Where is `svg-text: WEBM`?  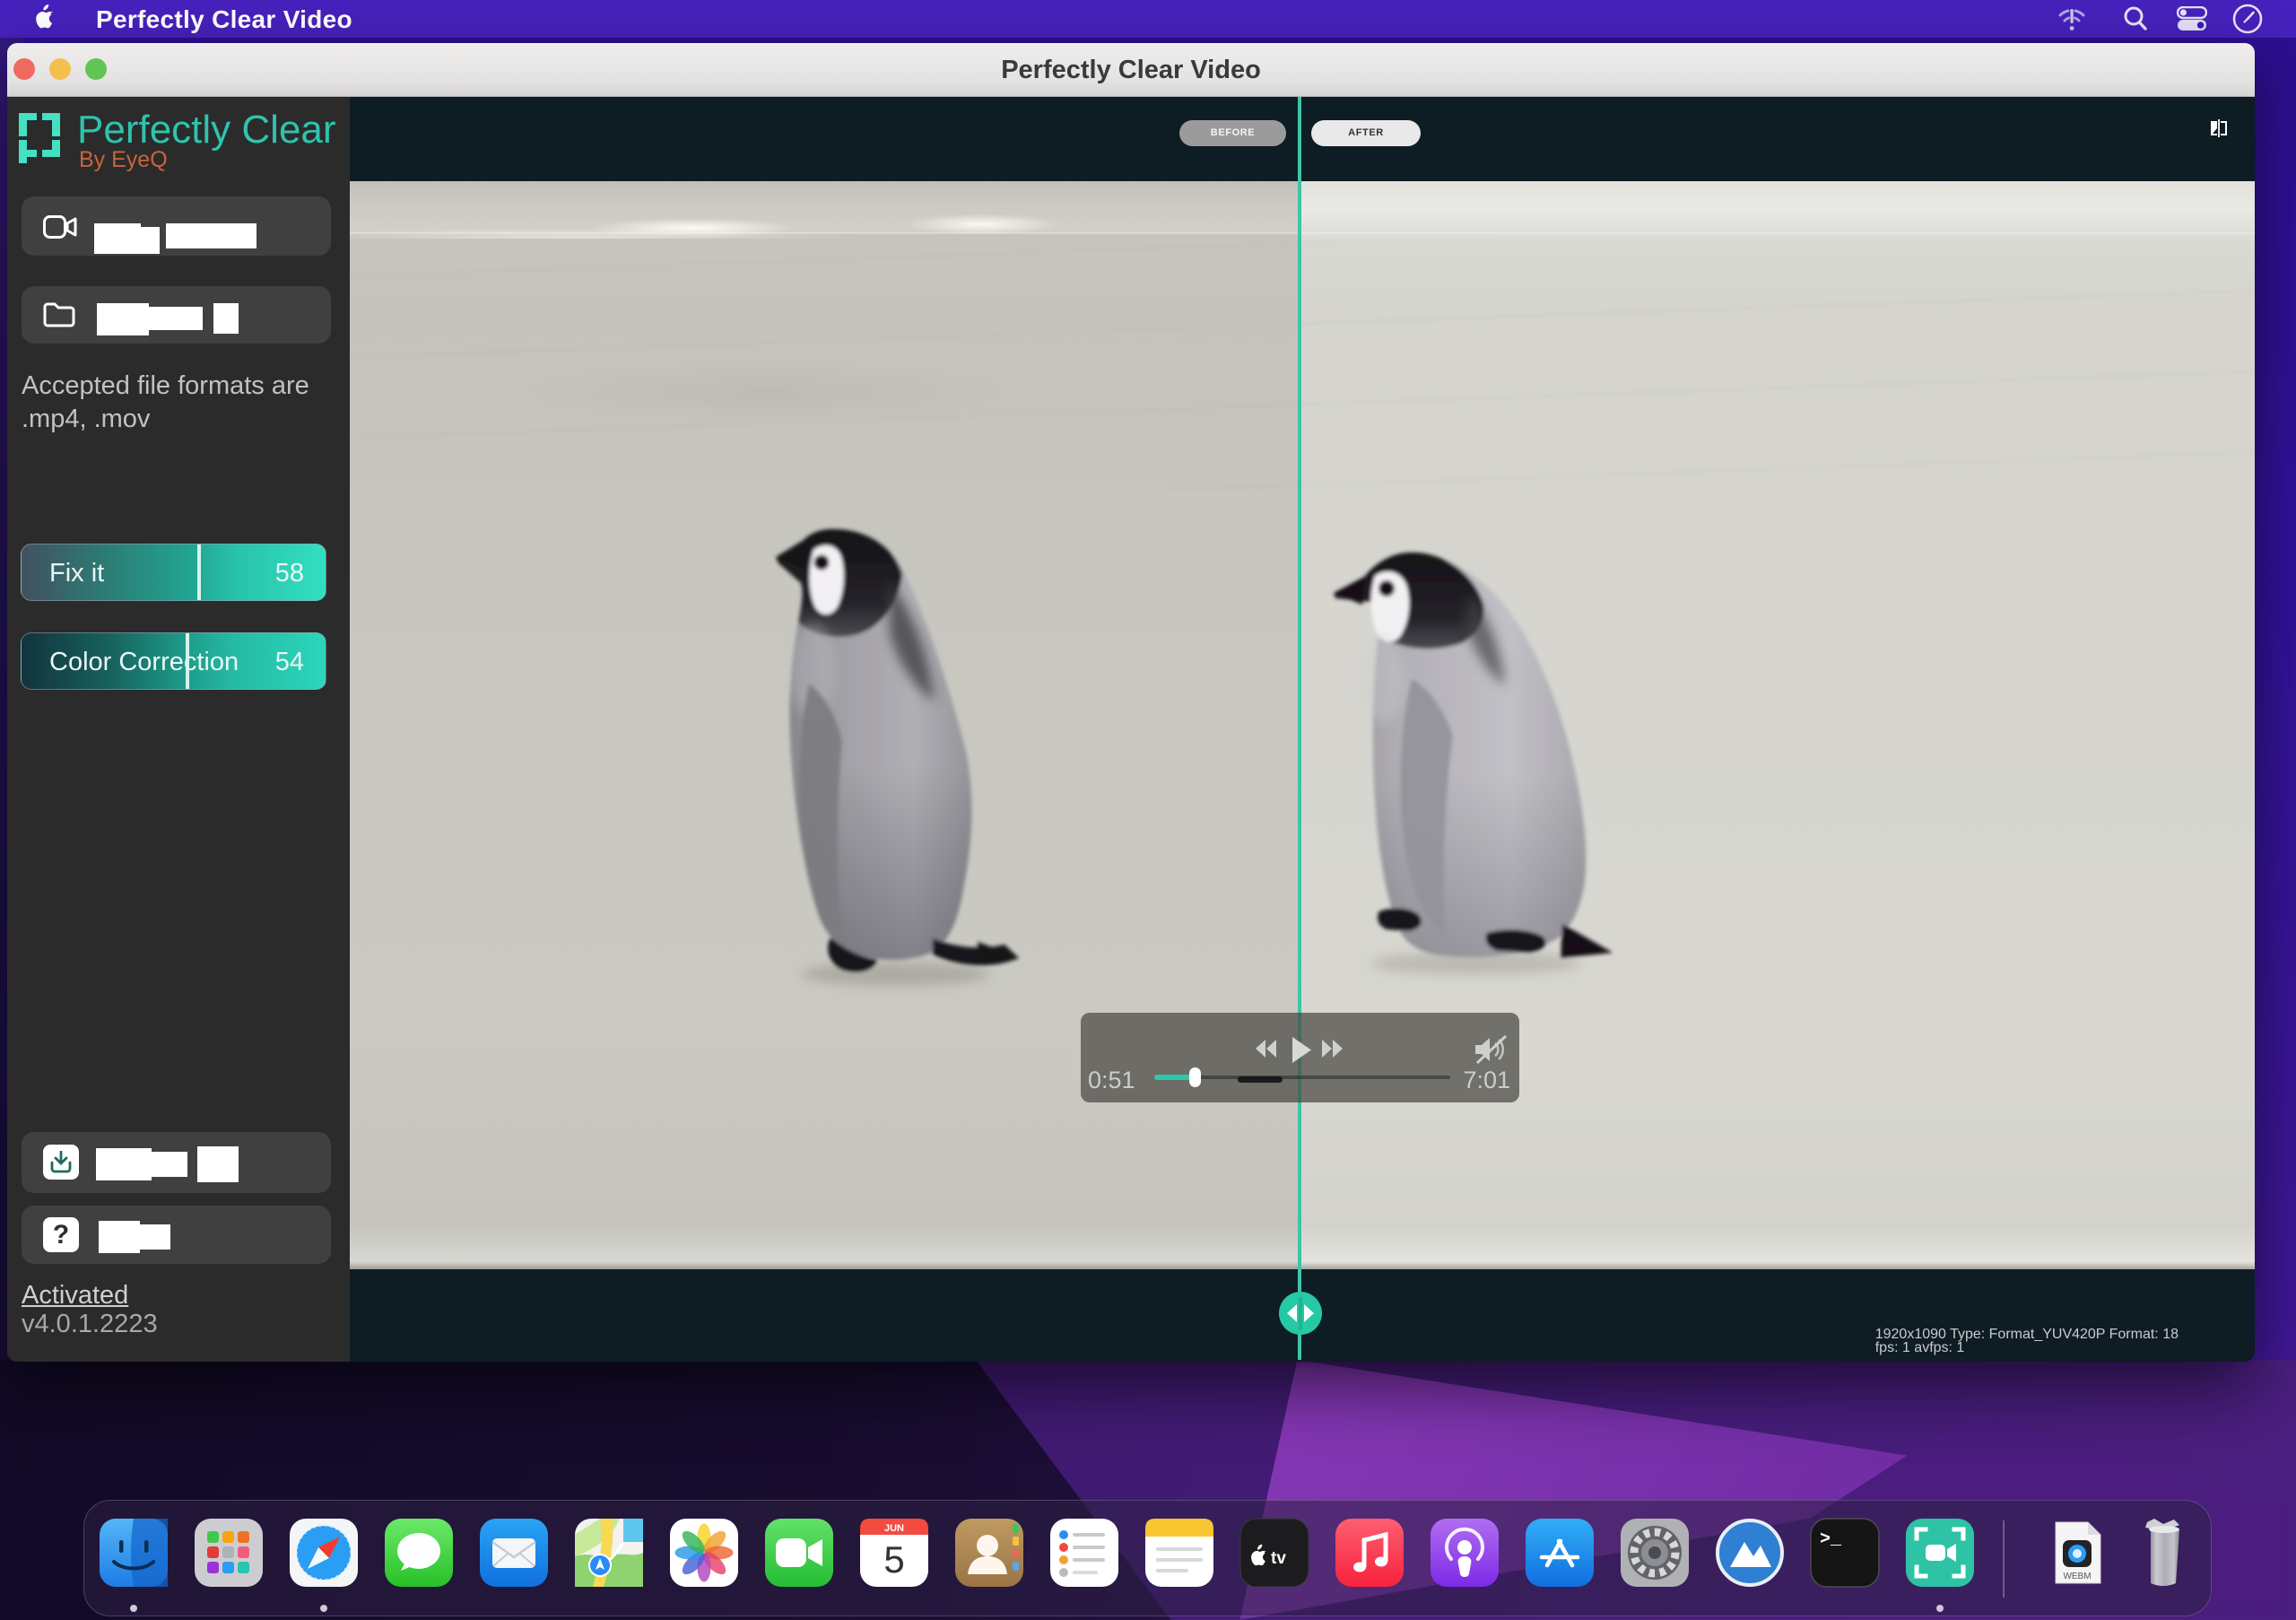 svg-text: WEBM is located at coordinates (2077, 1577).